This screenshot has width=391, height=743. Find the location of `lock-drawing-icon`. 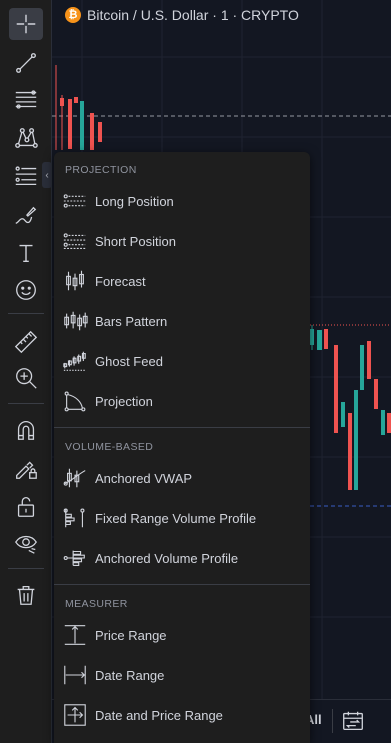

lock-drawing-icon is located at coordinates (26, 468).